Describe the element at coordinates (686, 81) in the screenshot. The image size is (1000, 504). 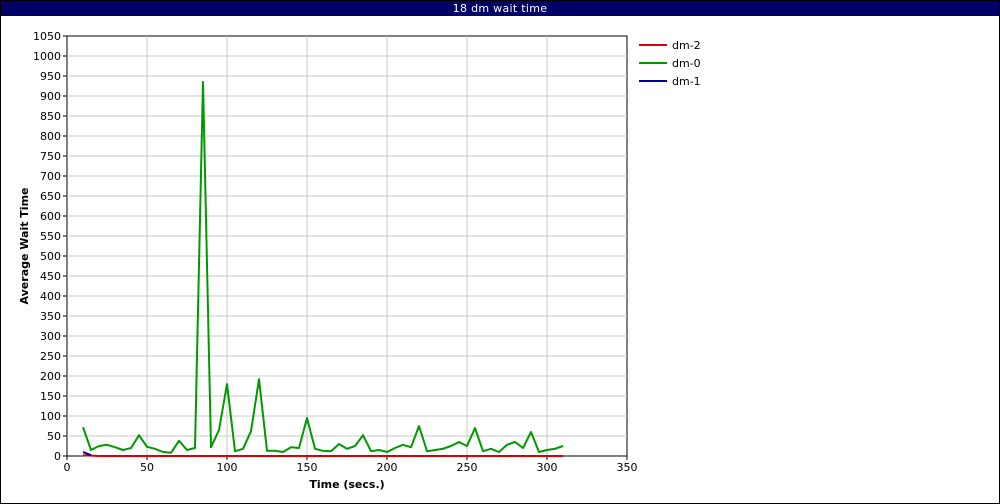
I see `legend-label: dm-1` at that location.